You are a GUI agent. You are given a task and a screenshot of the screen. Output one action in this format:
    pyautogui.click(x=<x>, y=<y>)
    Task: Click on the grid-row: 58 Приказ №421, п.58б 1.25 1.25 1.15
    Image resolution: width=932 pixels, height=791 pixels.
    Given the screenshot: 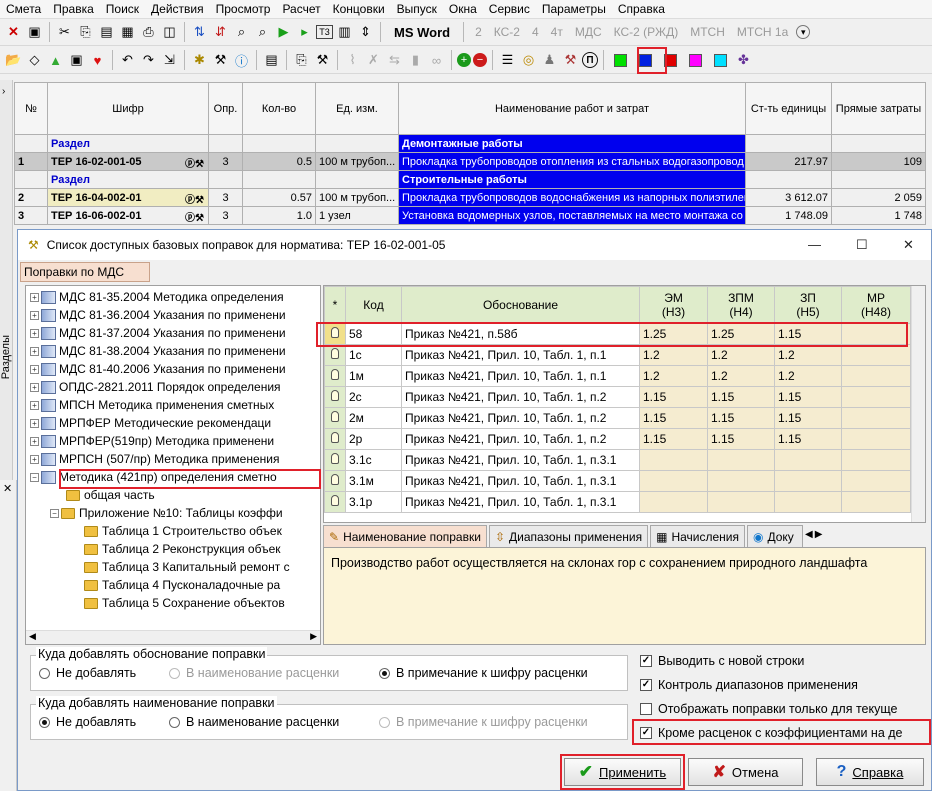 What is the action you would take?
    pyautogui.click(x=617, y=334)
    